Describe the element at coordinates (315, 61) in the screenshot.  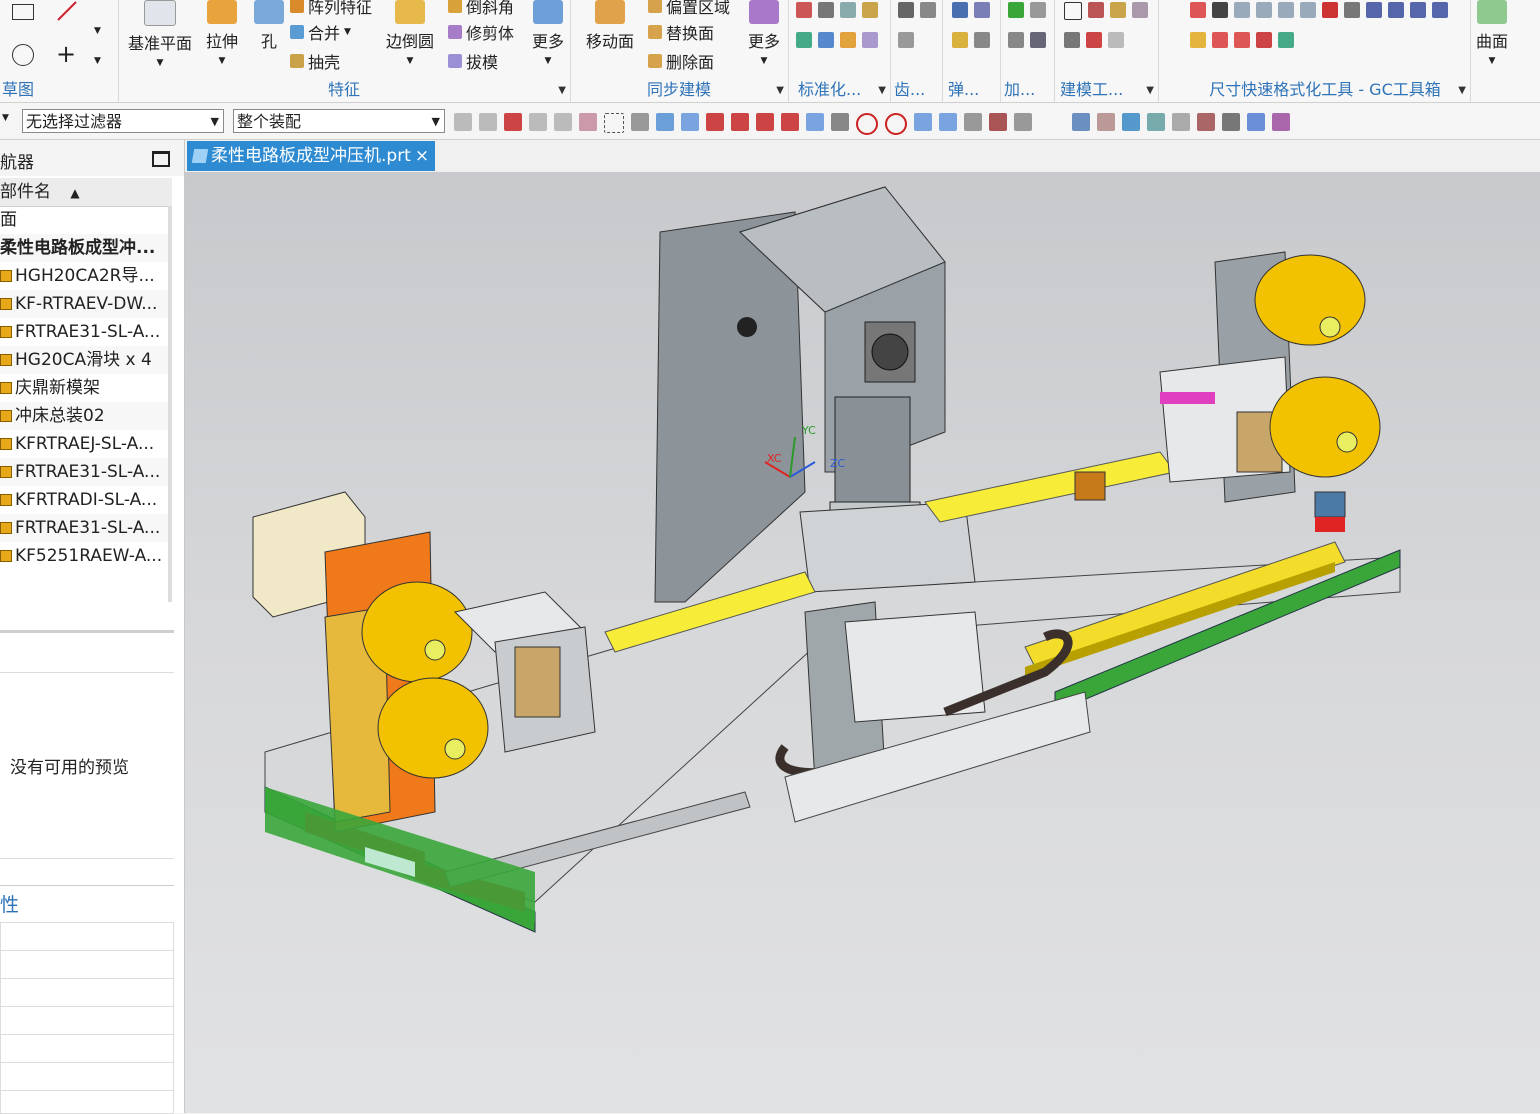
I see `shell-button: 抽壳` at that location.